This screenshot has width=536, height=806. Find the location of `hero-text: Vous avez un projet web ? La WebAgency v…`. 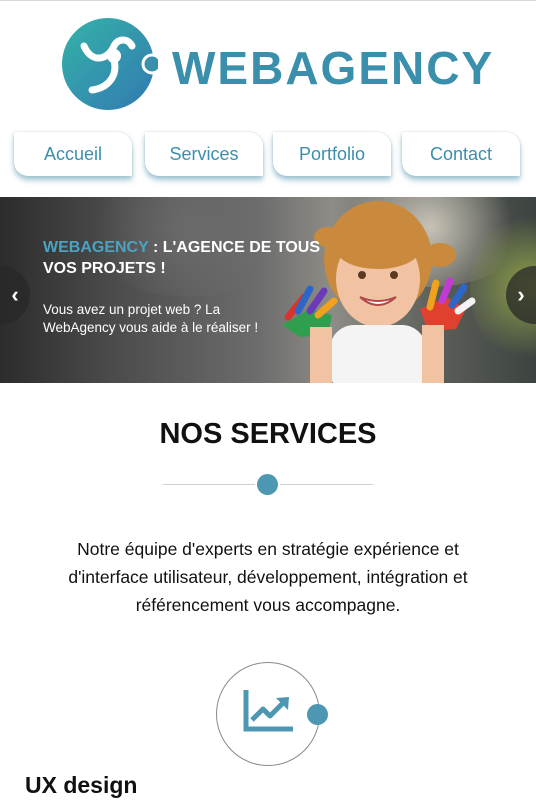

hero-text: Vous avez un projet web ? La WebAgency v… is located at coordinates (151, 318).